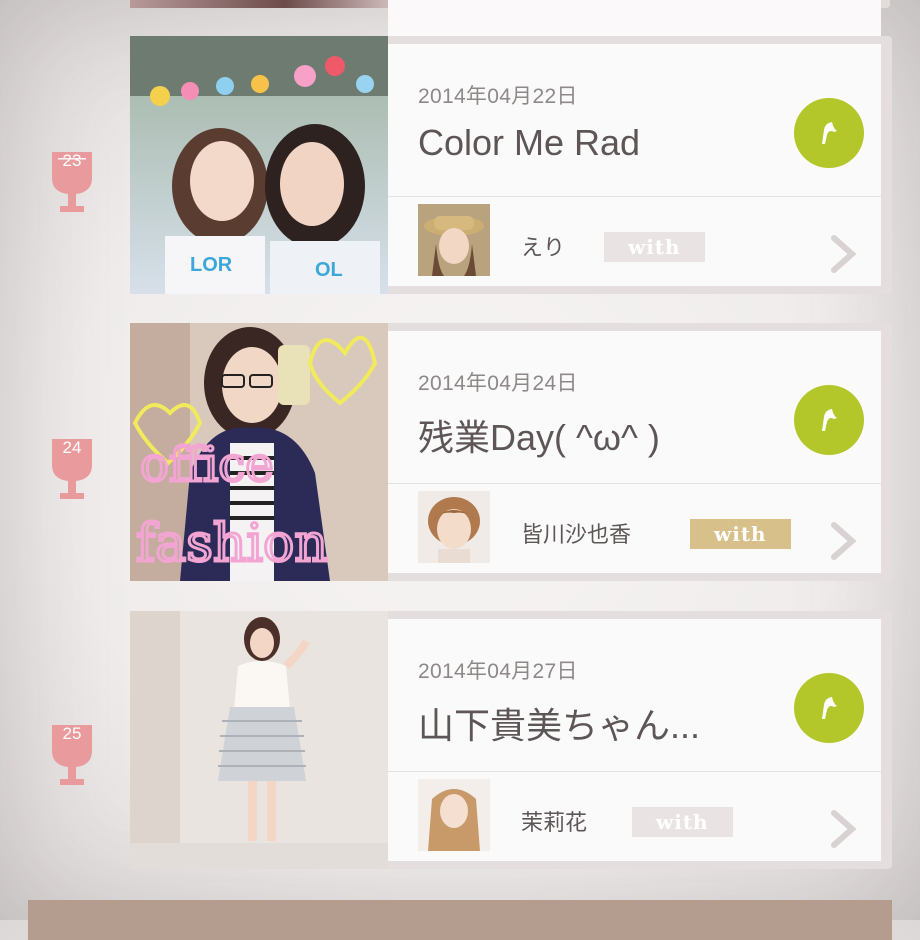 This screenshot has width=920, height=940. I want to click on entry-detail-panel: 2014年04月22日 Color Me Rad えり with, so click(634, 165).